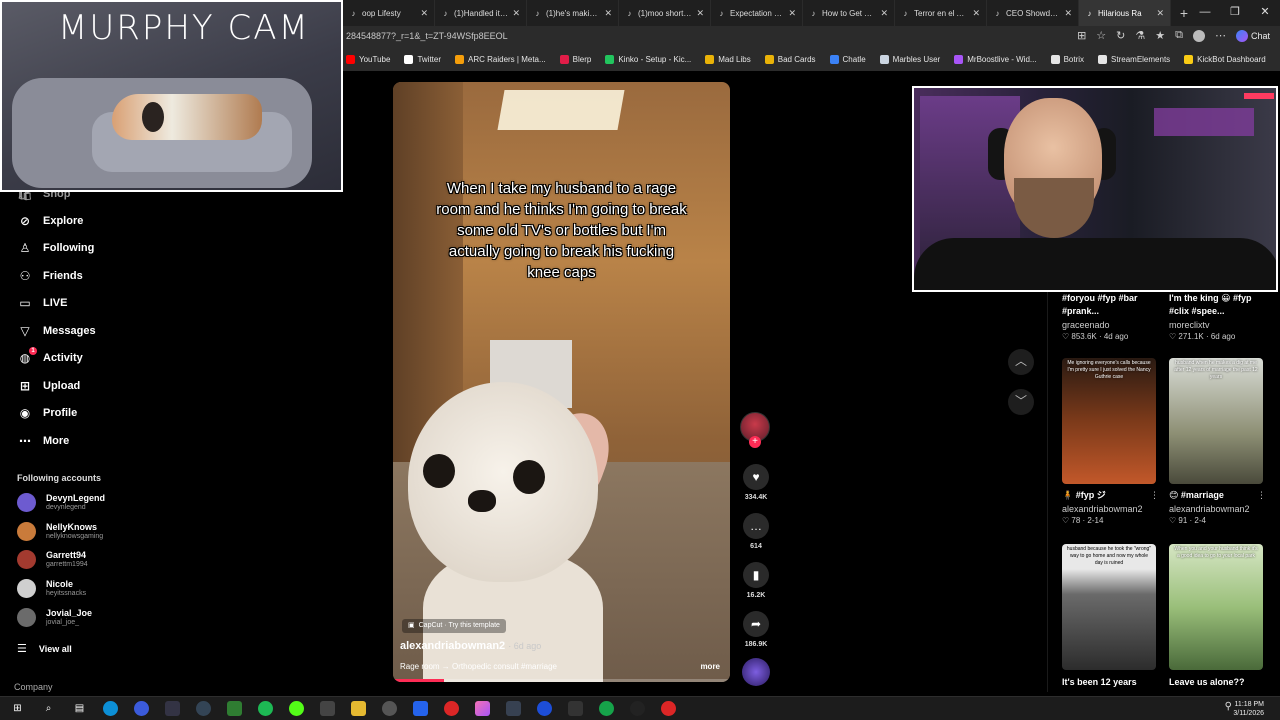 The width and height of the screenshot is (1280, 720). I want to click on bookmark-item: StreamElements, so click(1134, 59).